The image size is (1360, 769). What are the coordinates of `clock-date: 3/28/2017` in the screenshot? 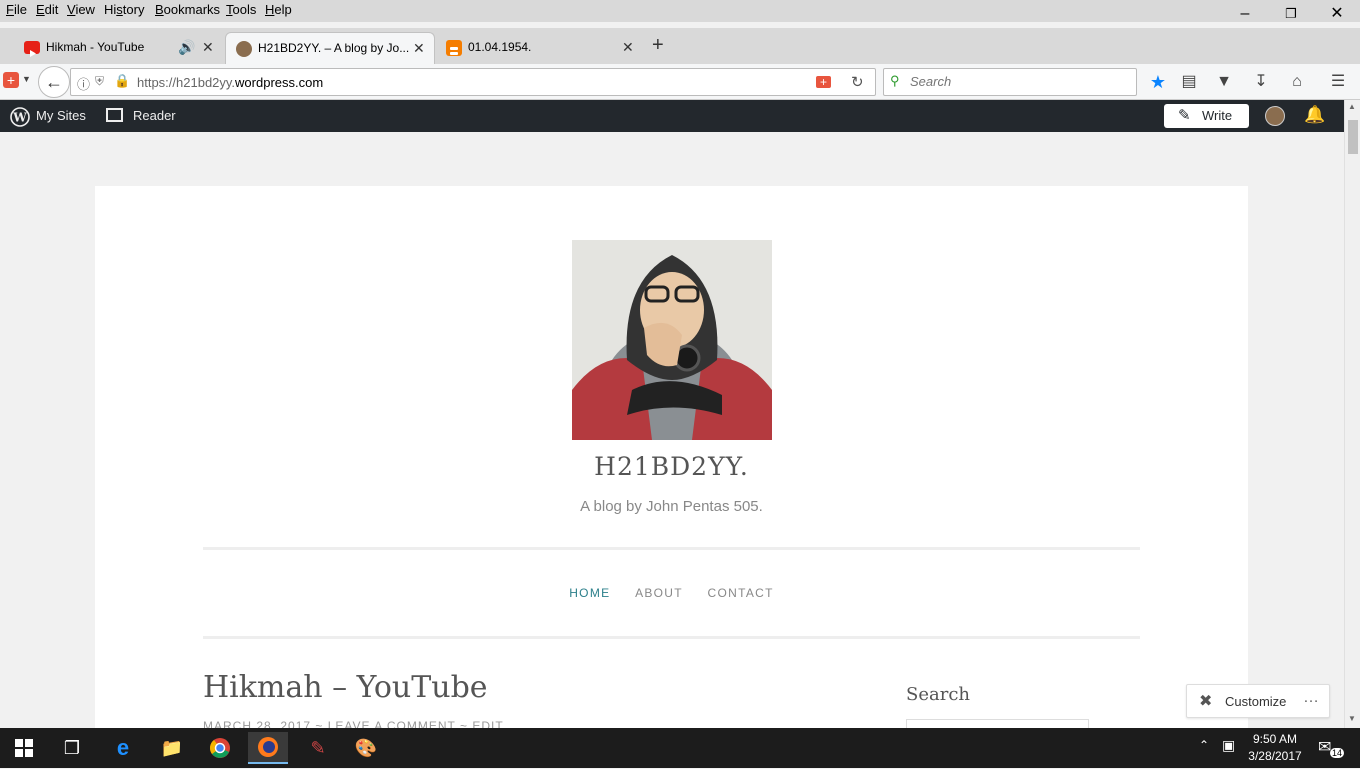 It's located at (1275, 756).